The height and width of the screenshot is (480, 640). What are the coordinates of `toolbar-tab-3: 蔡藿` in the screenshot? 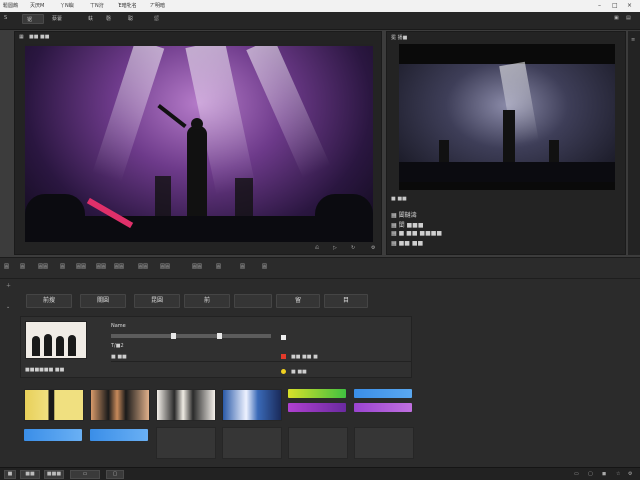 It's located at (57, 18).